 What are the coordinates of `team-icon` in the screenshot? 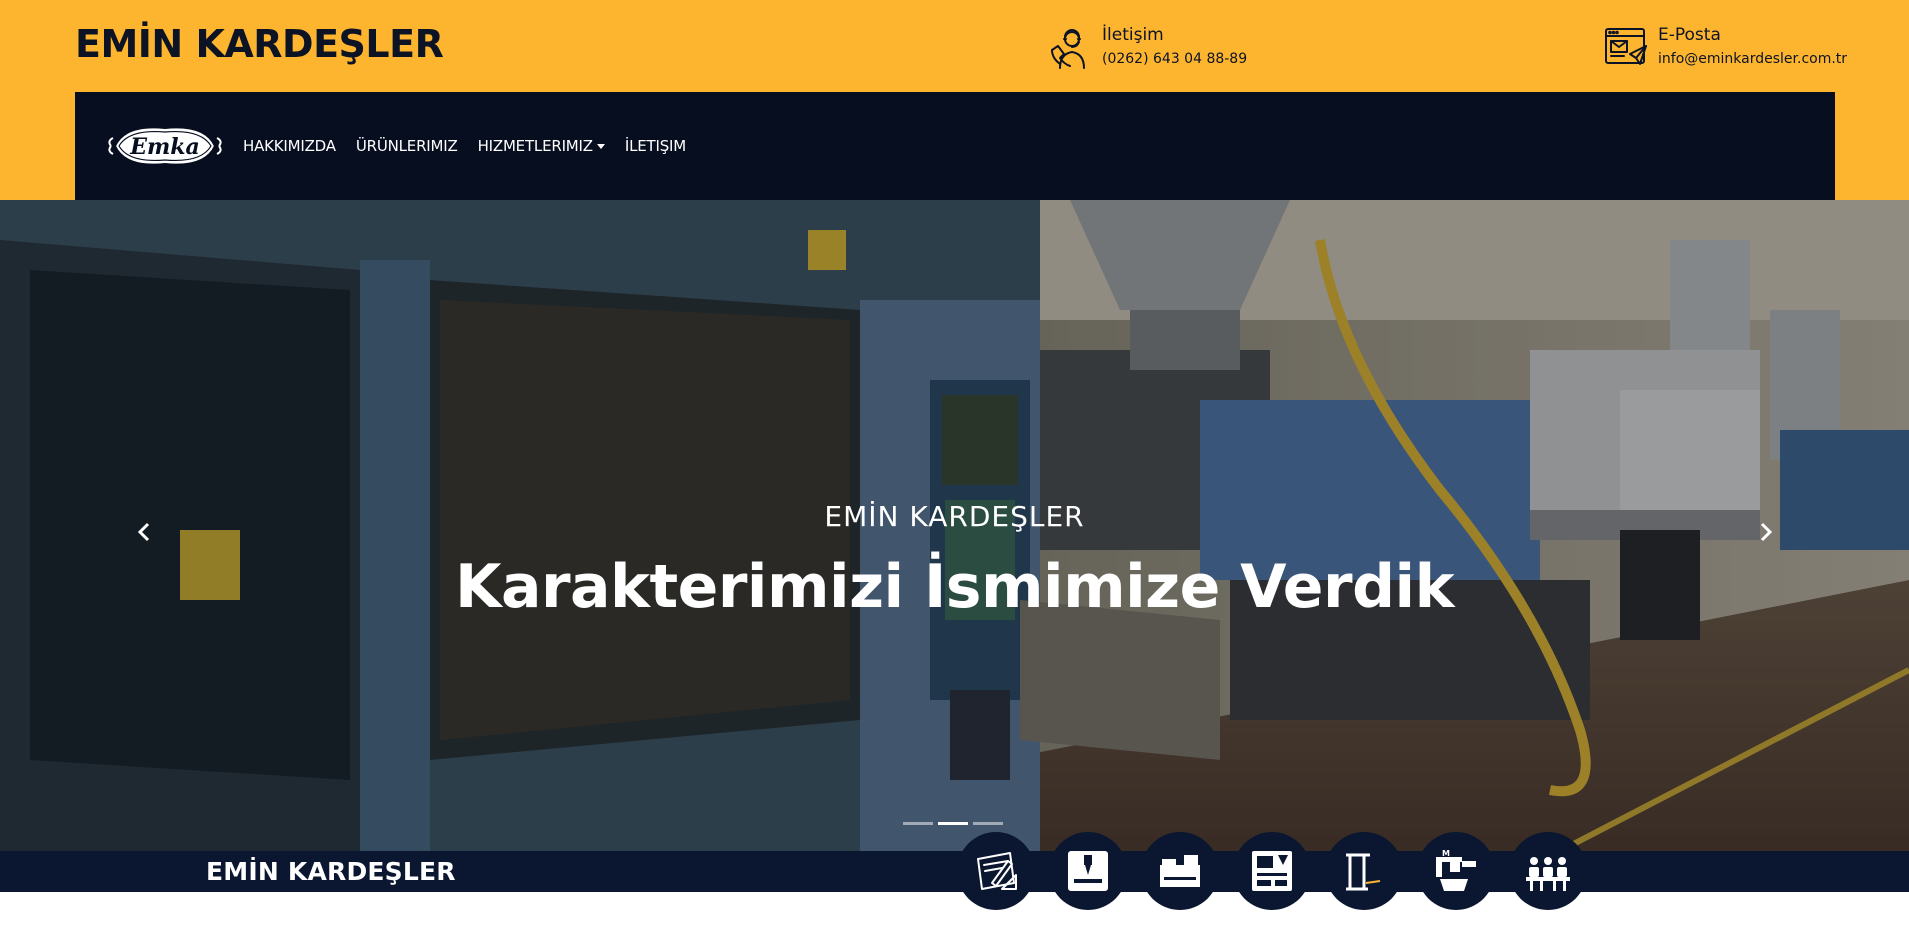 It's located at (1548, 874).